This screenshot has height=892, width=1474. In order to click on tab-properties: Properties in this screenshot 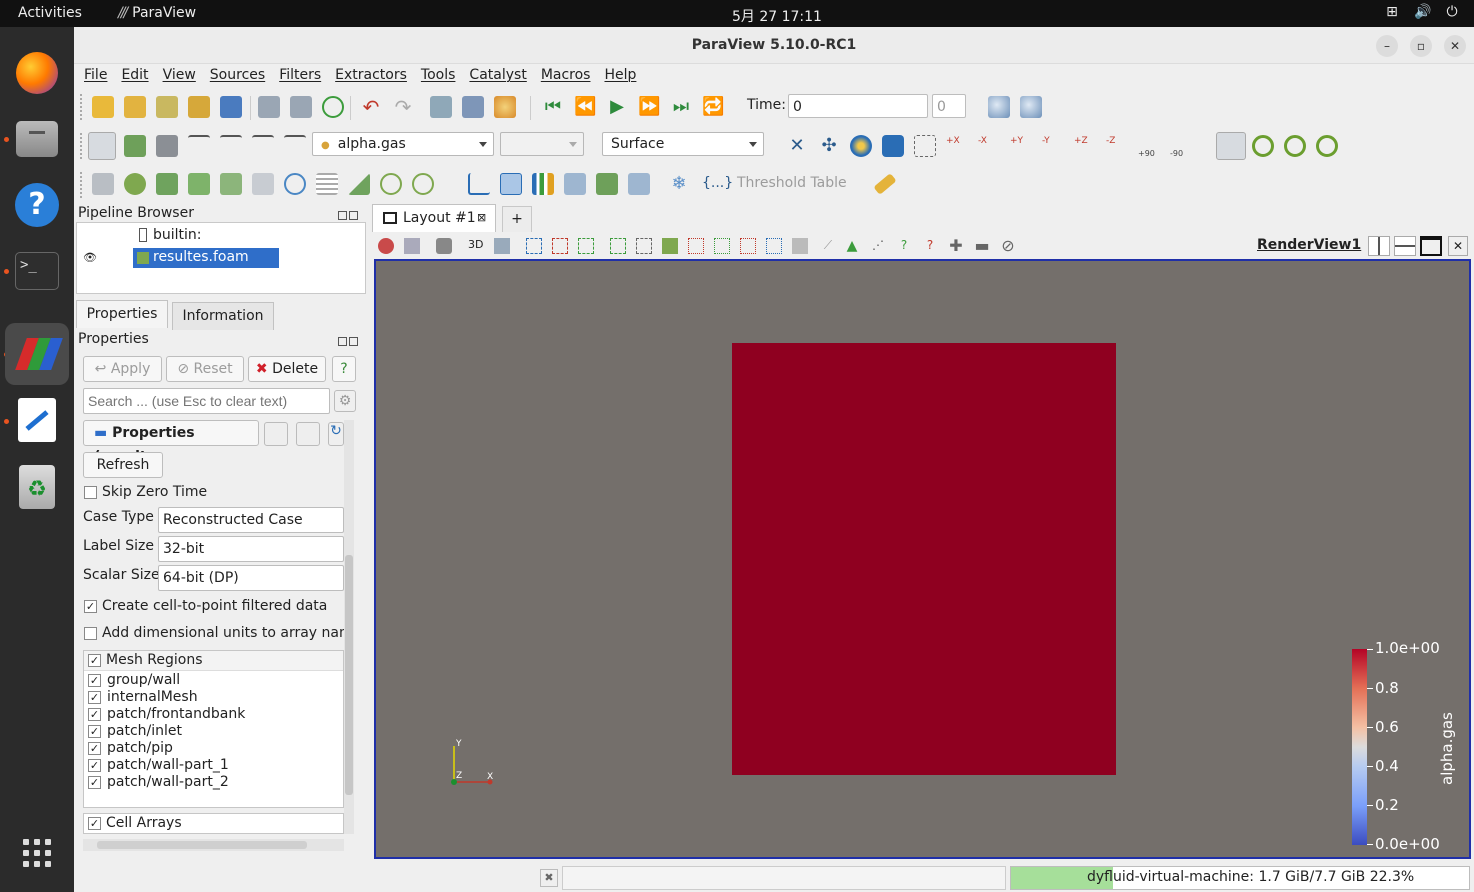, I will do `click(122, 314)`.